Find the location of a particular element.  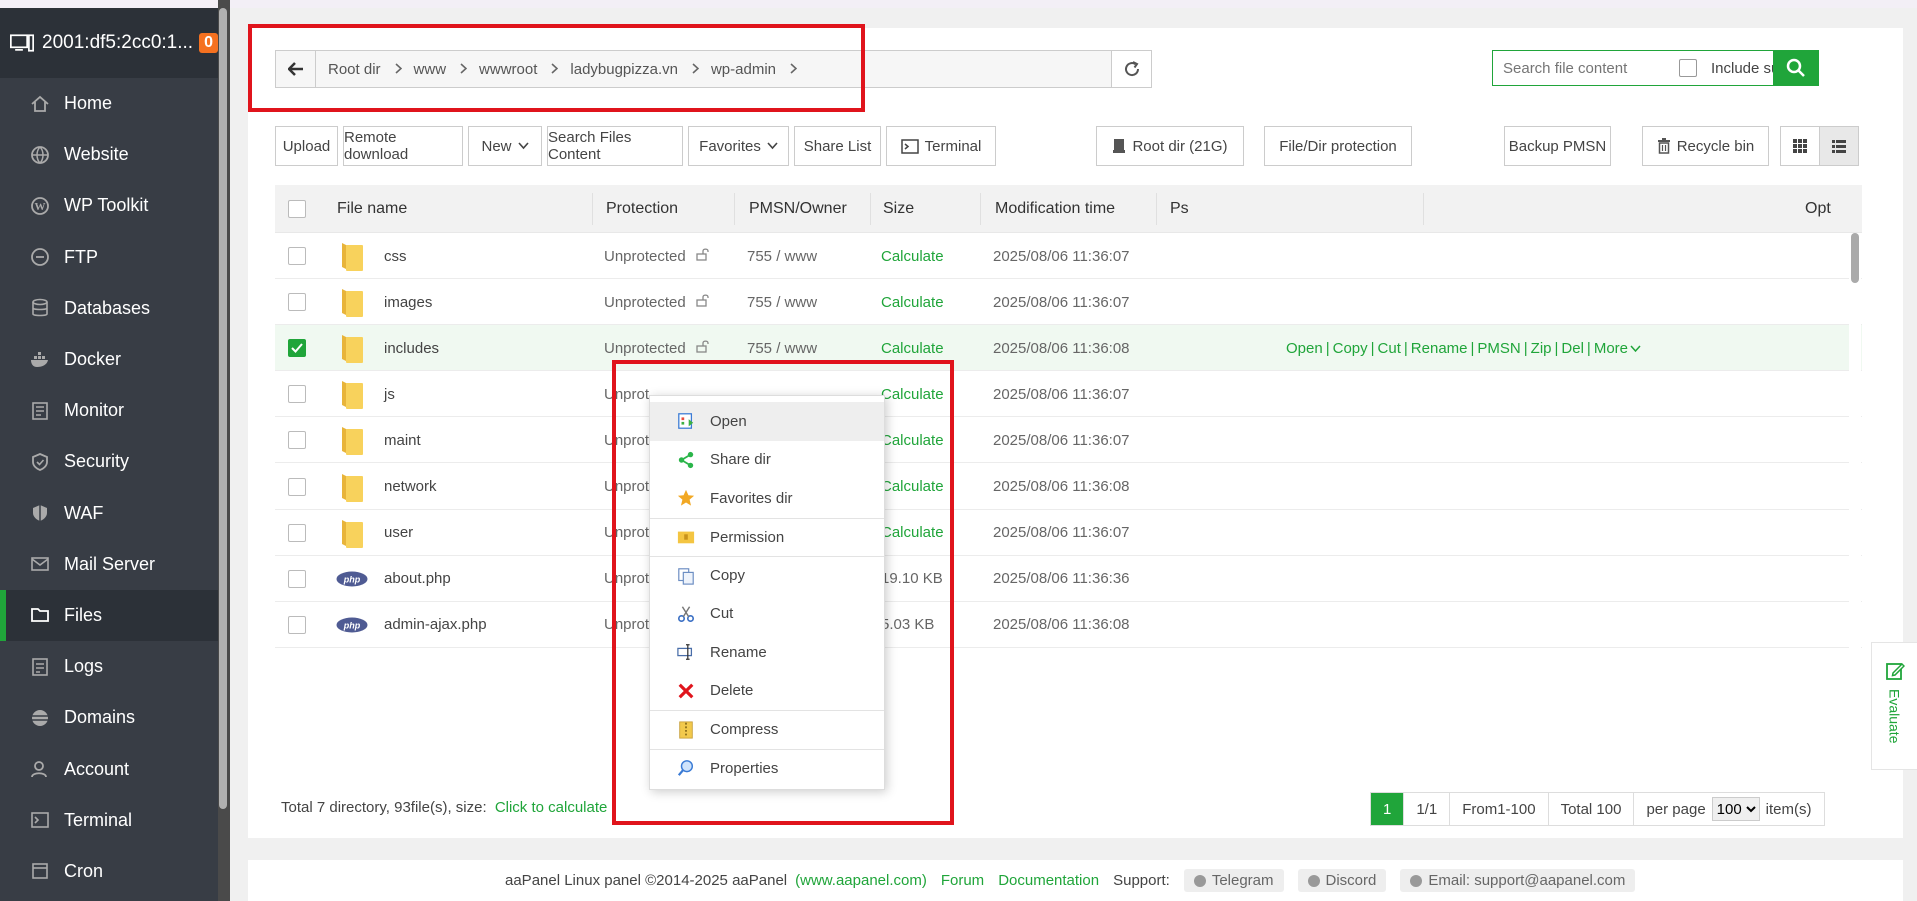

context-menu-properties: Properties is located at coordinates (767, 768).